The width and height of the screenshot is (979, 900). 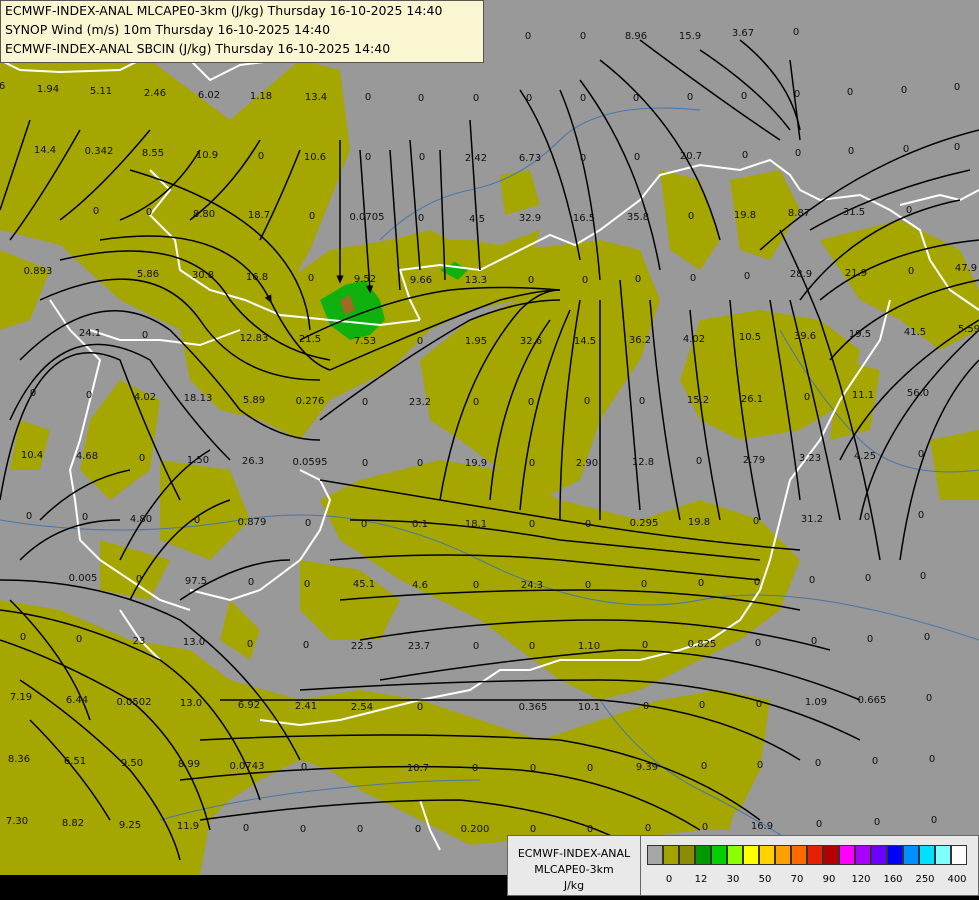 I want to click on legend-parameter: MLCAPE0-3km, so click(x=574, y=869).